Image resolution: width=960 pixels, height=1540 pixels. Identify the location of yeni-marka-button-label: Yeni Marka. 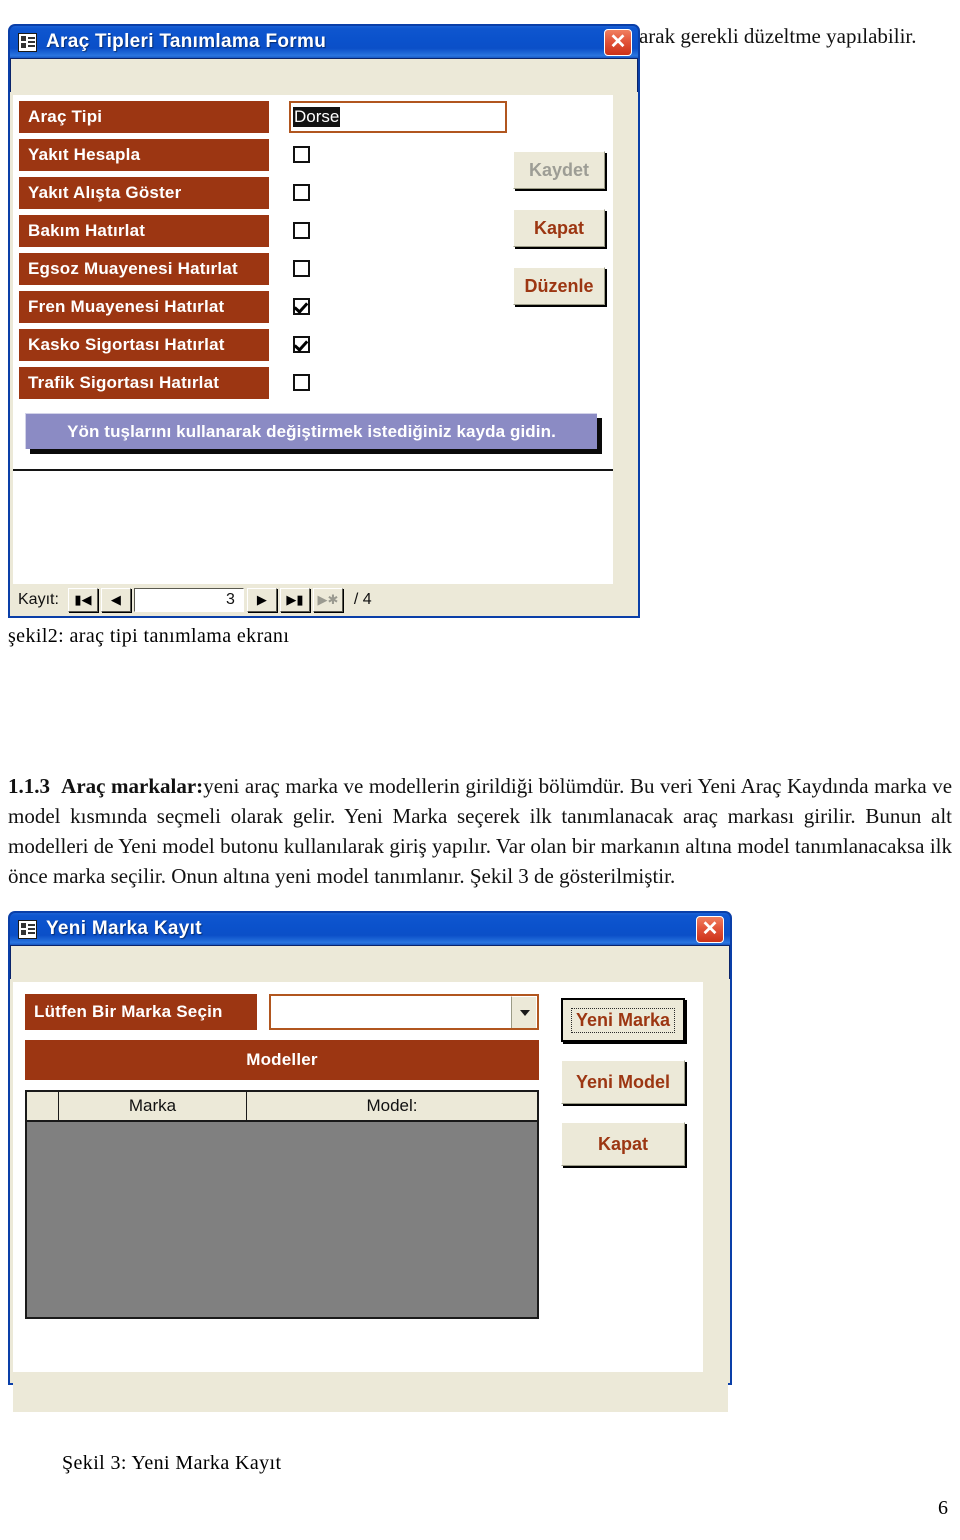
(623, 1020).